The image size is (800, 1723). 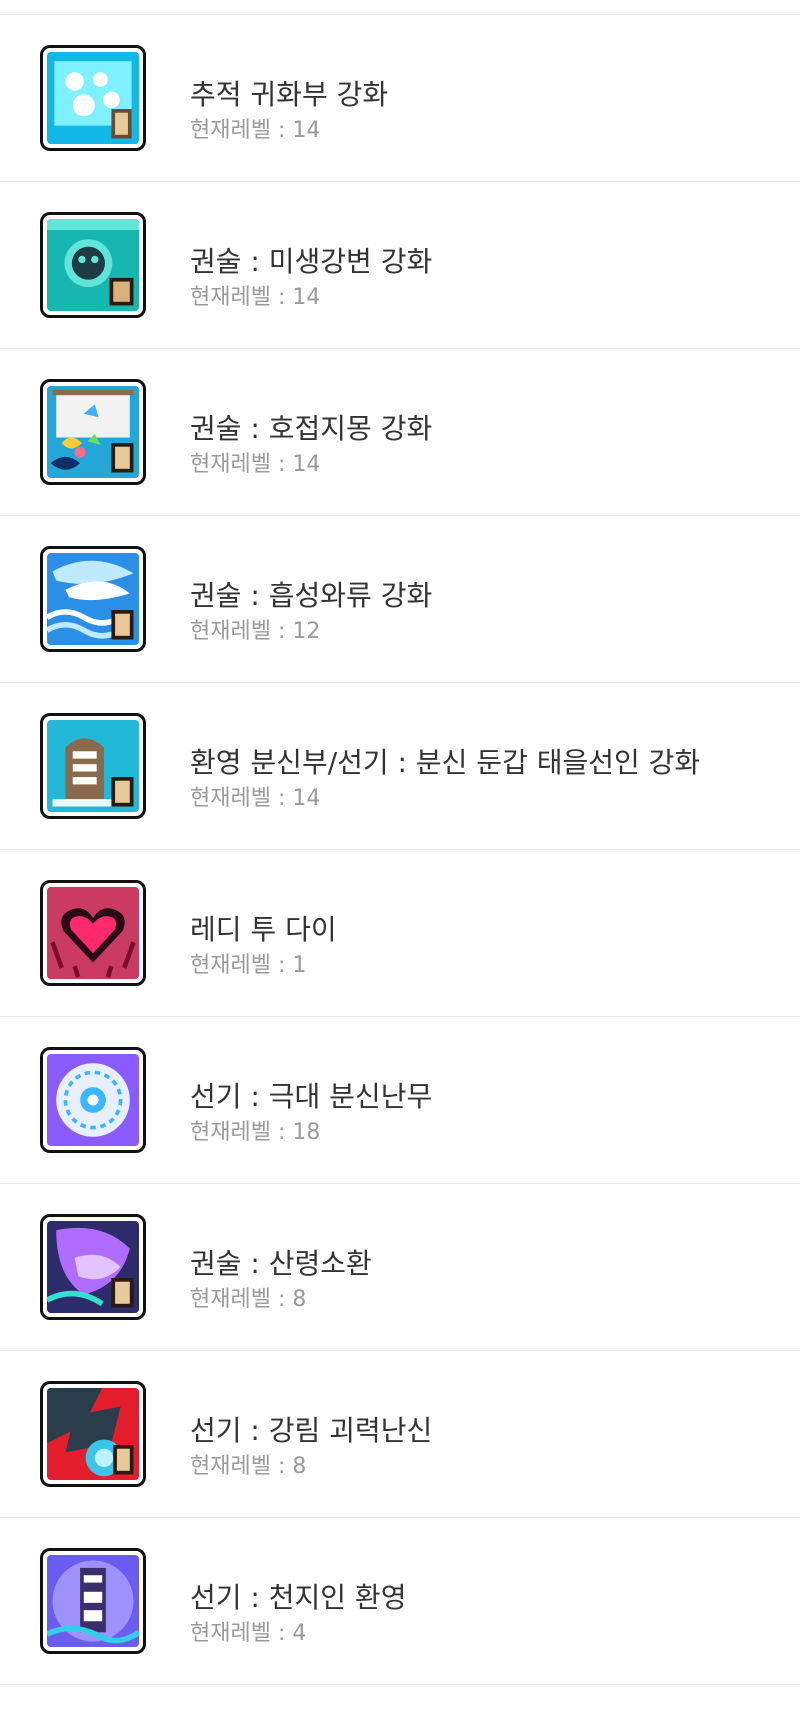 What do you see at coordinates (263, 929) in the screenshot?
I see `skill-title: 레디 투 다이` at bounding box center [263, 929].